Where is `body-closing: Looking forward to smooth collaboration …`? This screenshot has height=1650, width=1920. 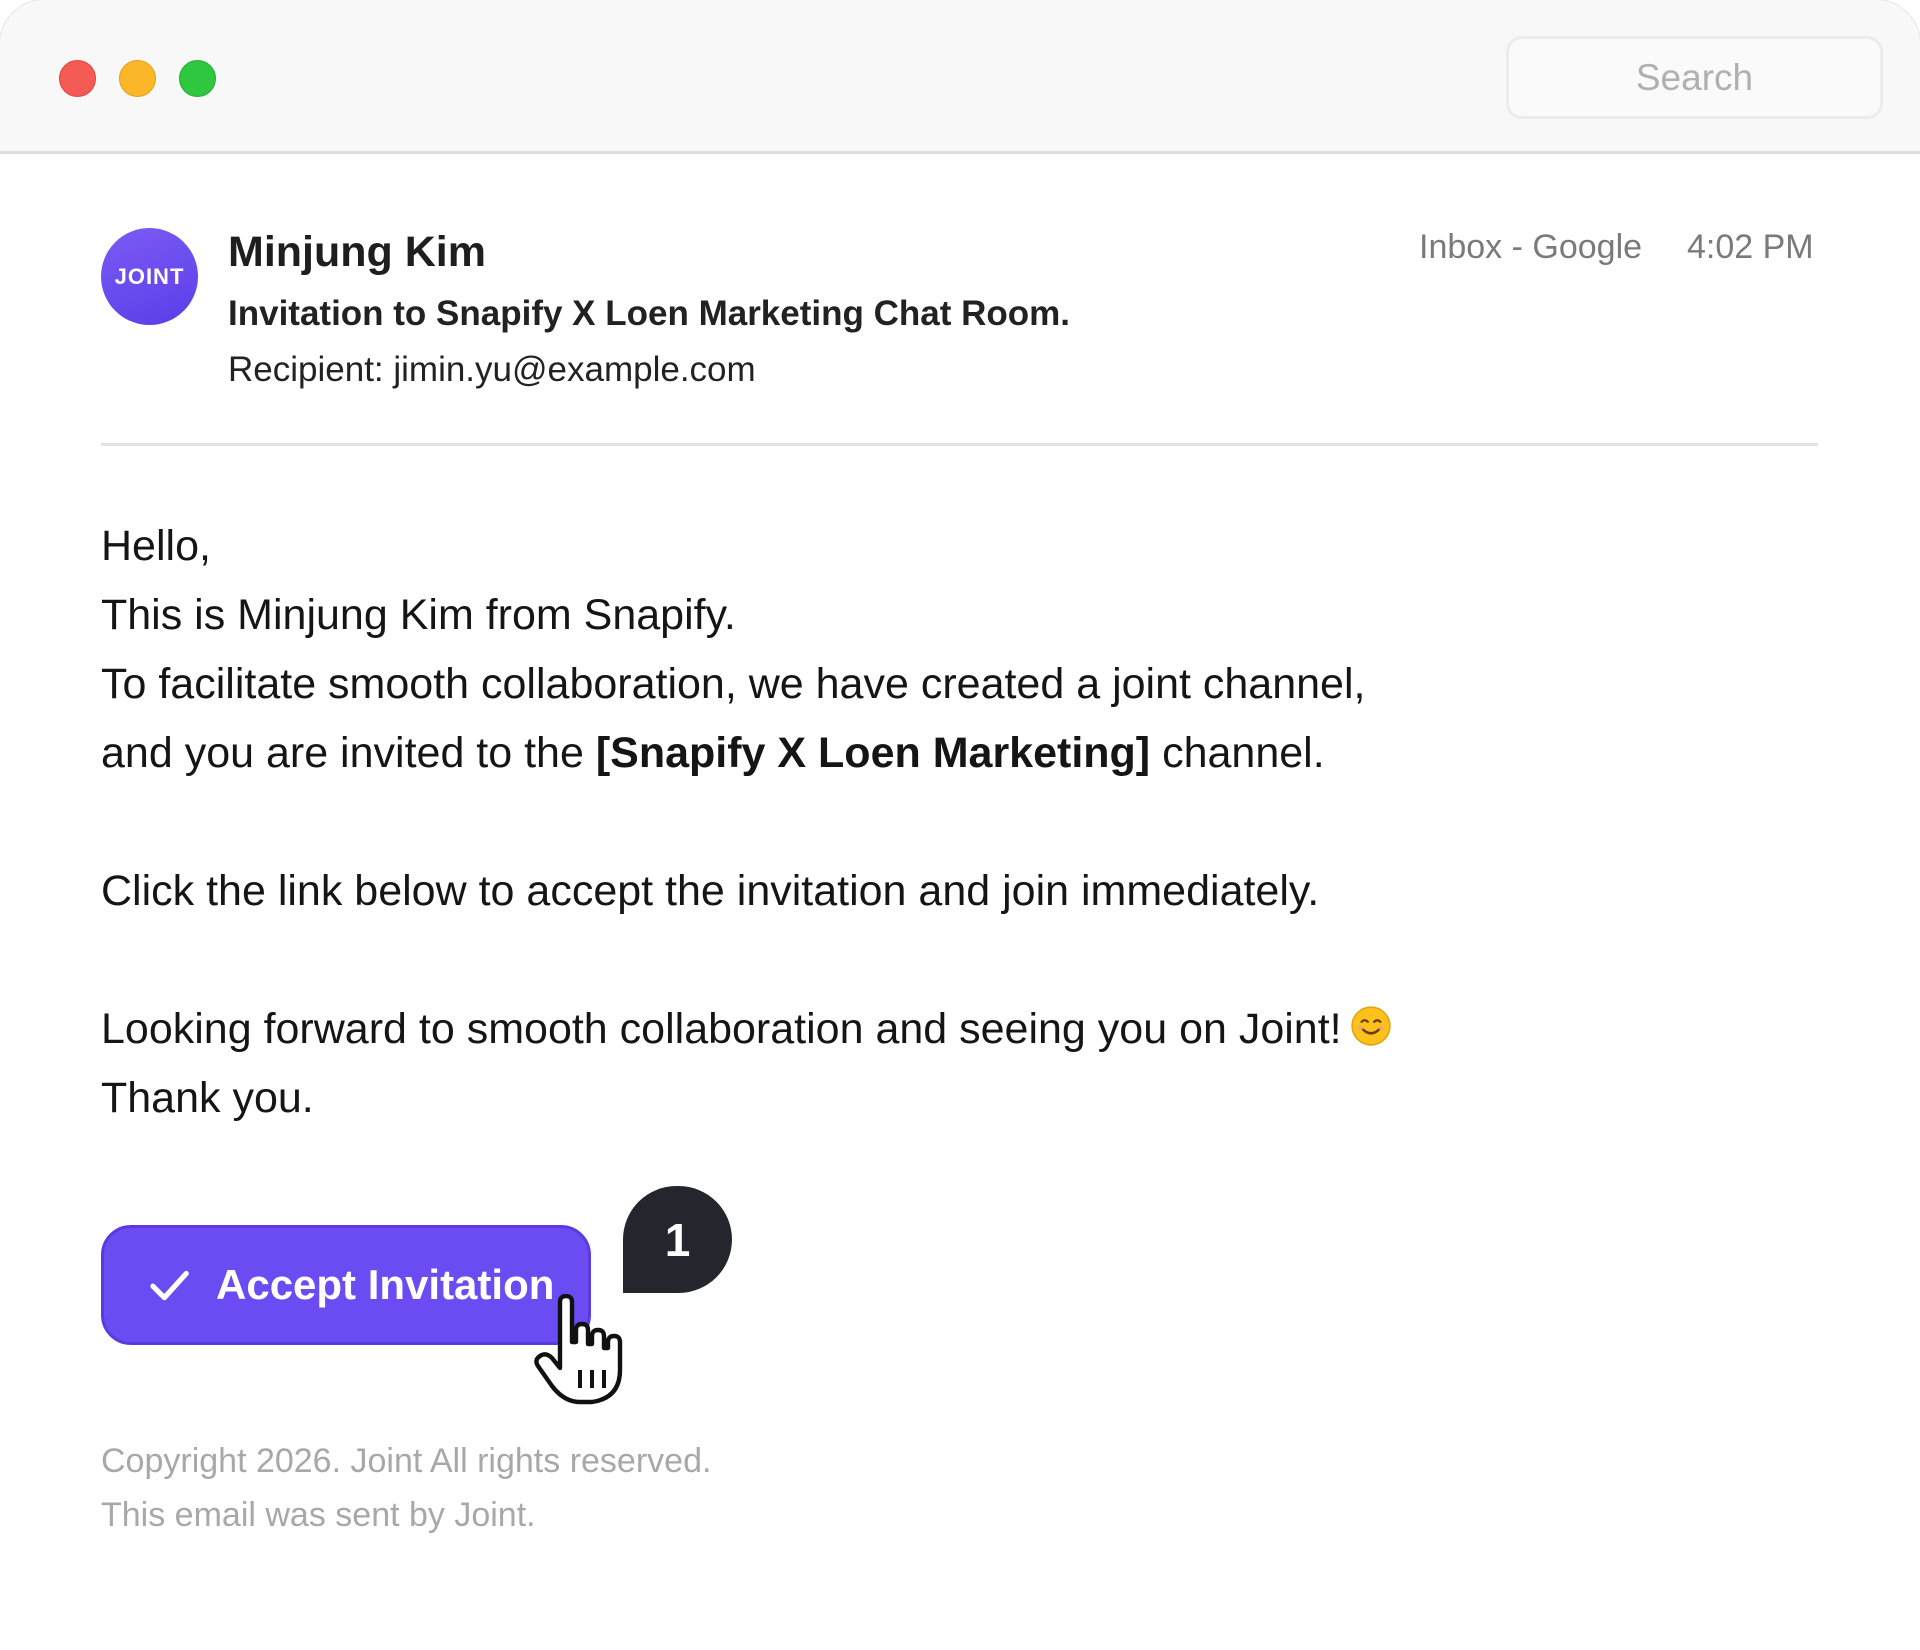
body-closing: Looking forward to smooth collaboration … is located at coordinates (721, 1029).